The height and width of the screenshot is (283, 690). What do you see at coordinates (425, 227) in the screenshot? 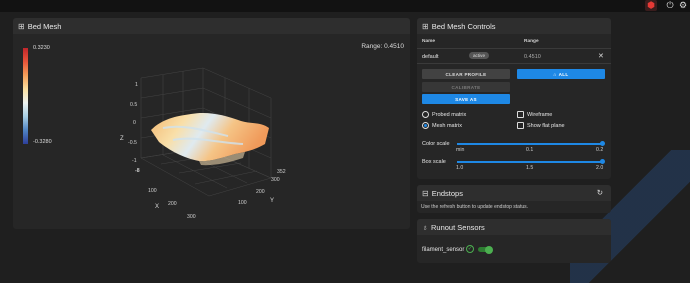
I see `runout-icon: ♁` at bounding box center [425, 227].